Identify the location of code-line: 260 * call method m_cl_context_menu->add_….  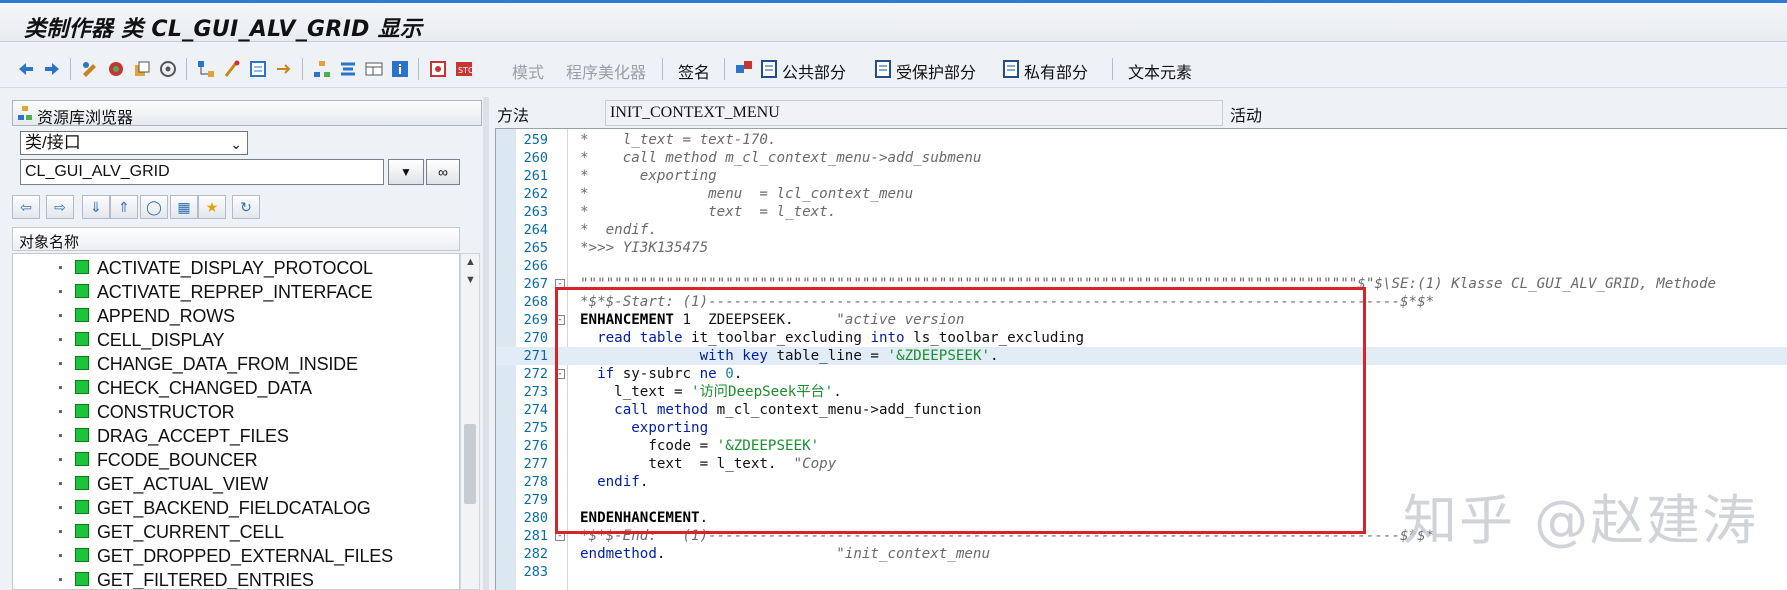
(1141, 158).